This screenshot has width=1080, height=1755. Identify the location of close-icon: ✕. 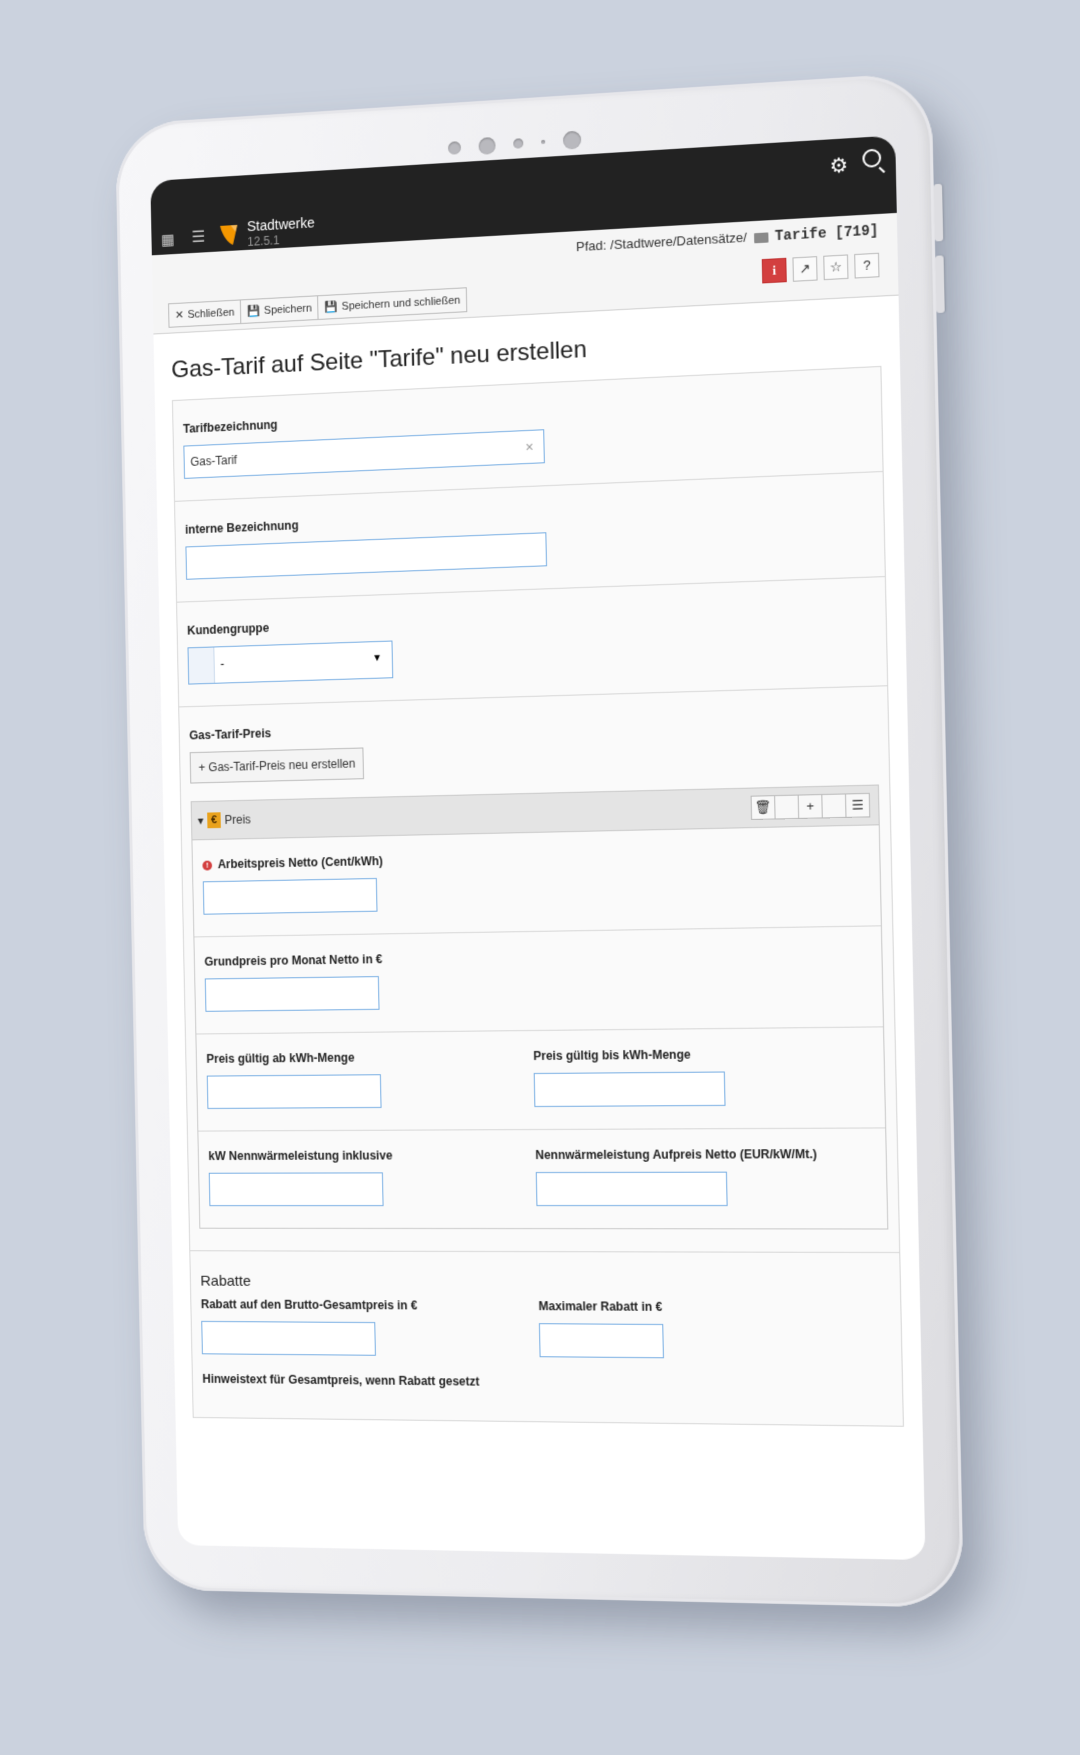
(179, 315).